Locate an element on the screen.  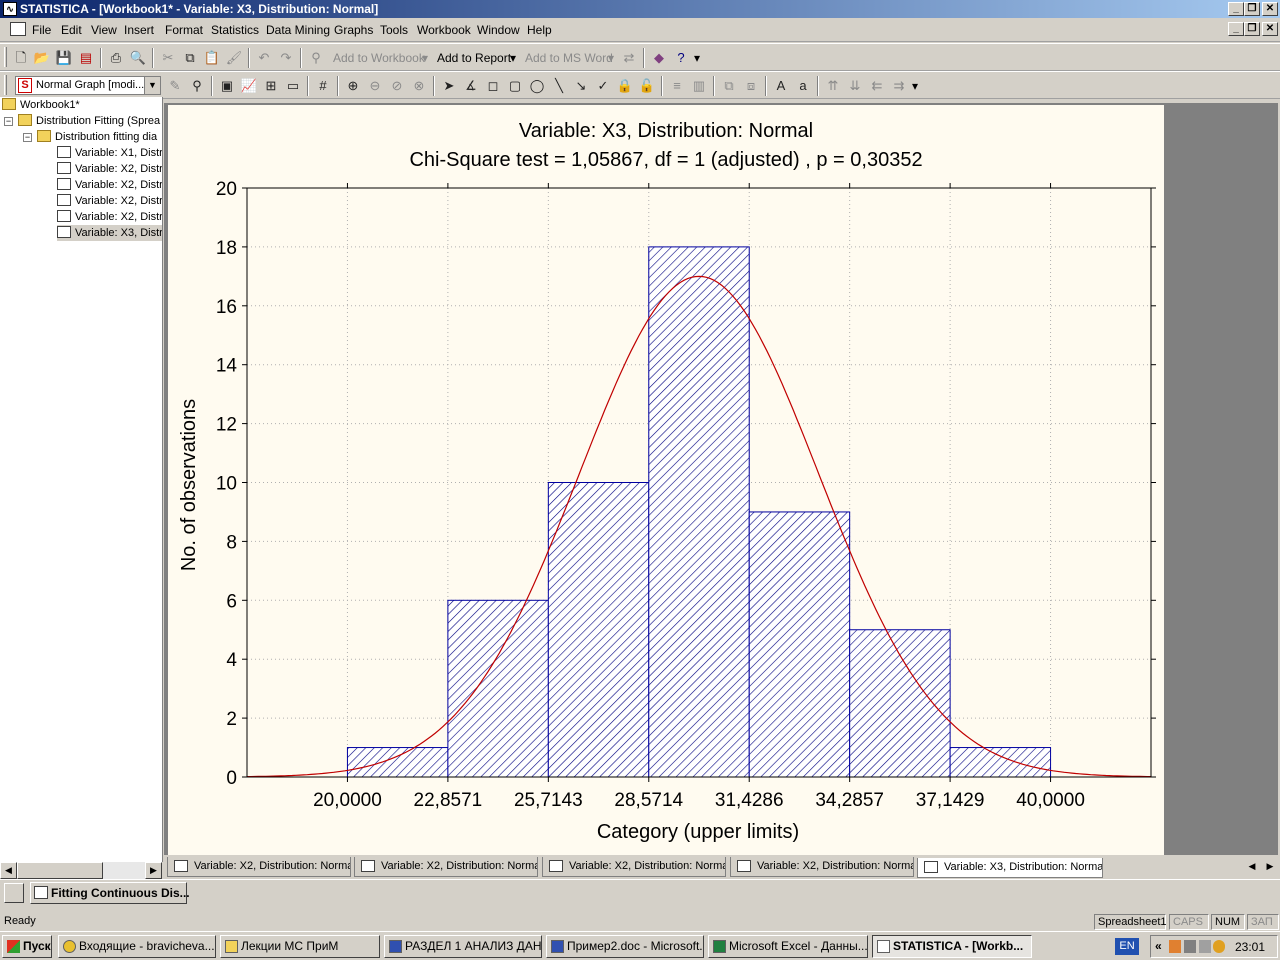
graph-options-icon: ▣ is located at coordinates (227, 86).